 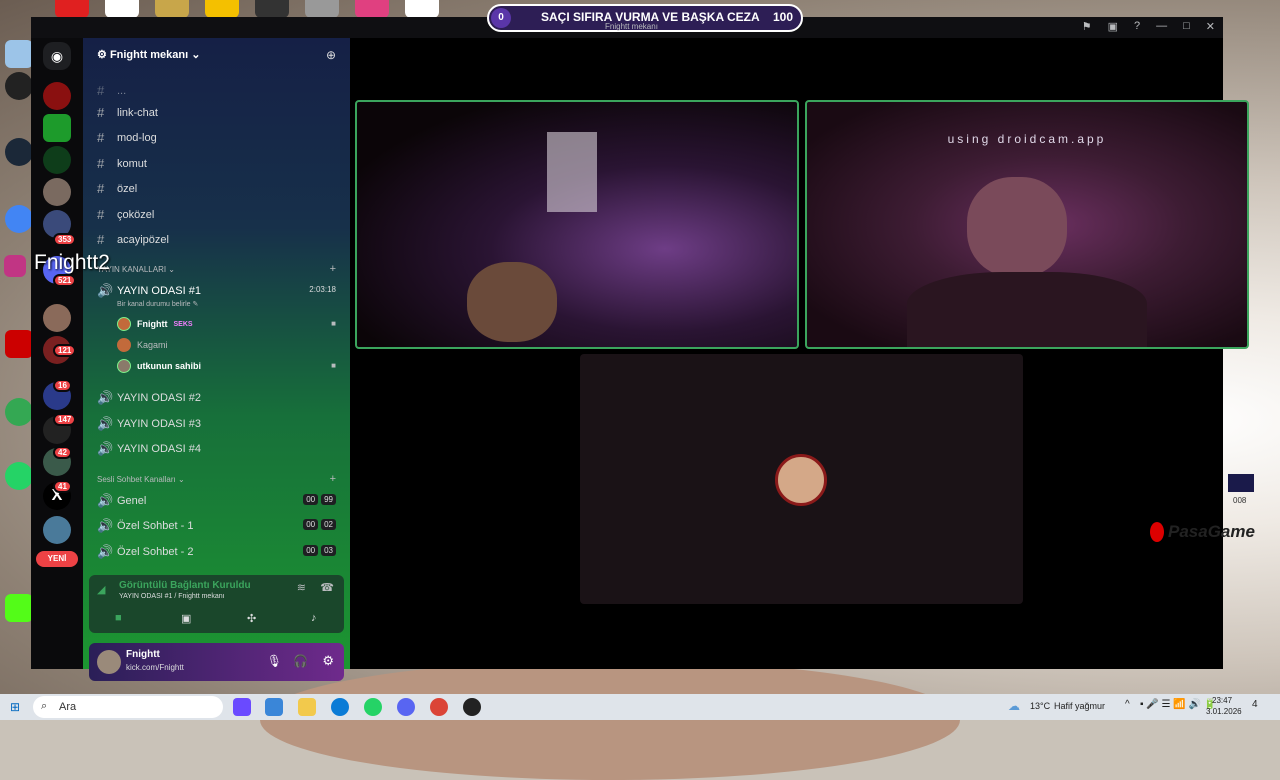 What do you see at coordinates (610, 720) in the screenshot?
I see `webcam-face` at bounding box center [610, 720].